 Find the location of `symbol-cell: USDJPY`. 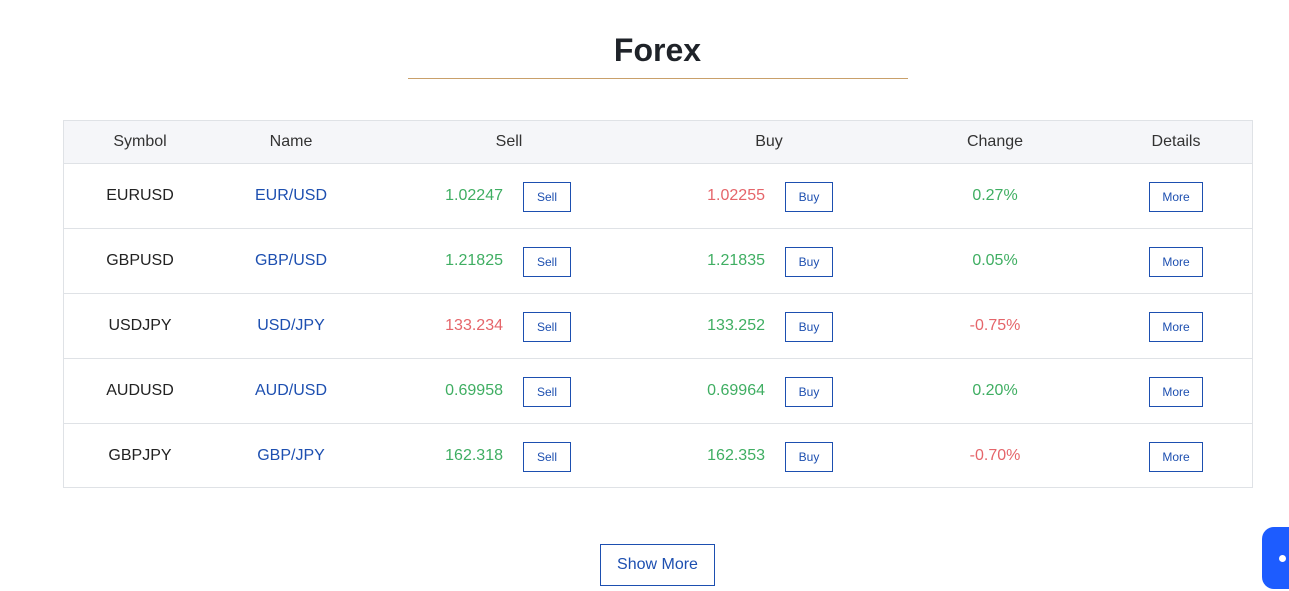

symbol-cell: USDJPY is located at coordinates (140, 325).